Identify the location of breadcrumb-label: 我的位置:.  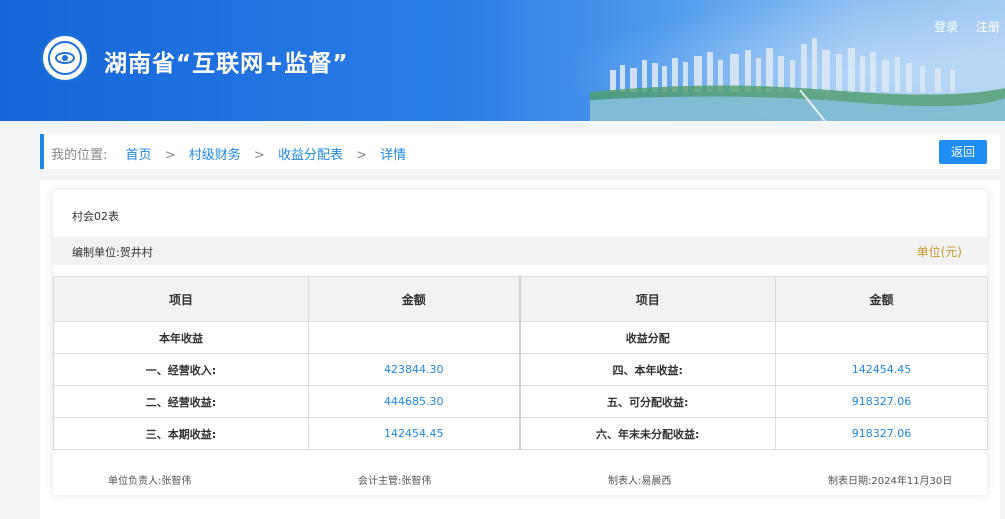
(79, 155).